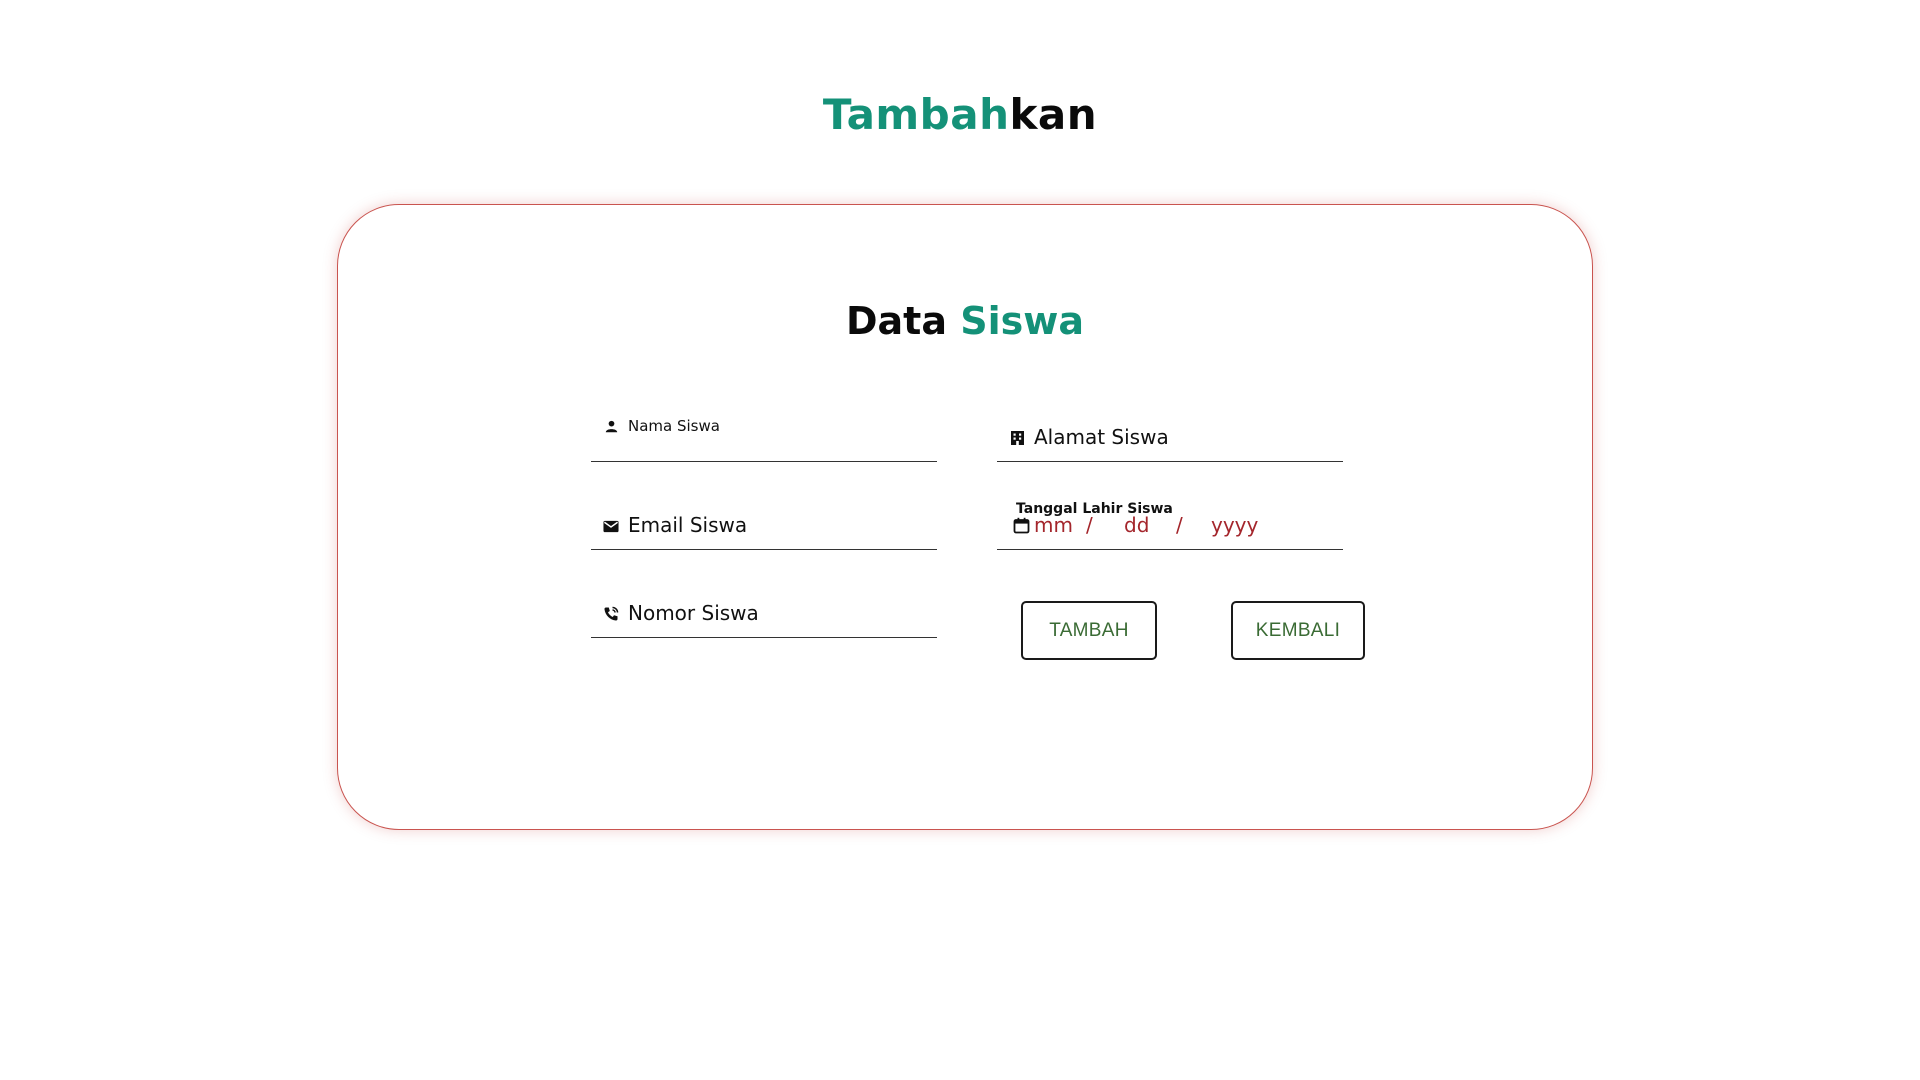  I want to click on calendar-icon, so click(1022, 526).